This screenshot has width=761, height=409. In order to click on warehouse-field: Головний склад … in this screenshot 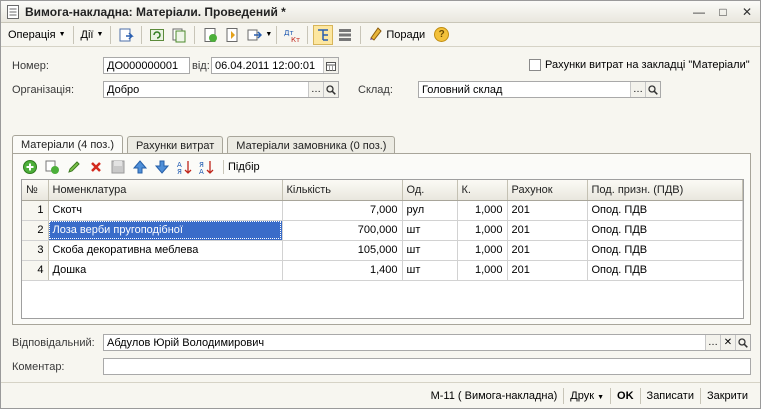, I will do `click(539, 89)`.